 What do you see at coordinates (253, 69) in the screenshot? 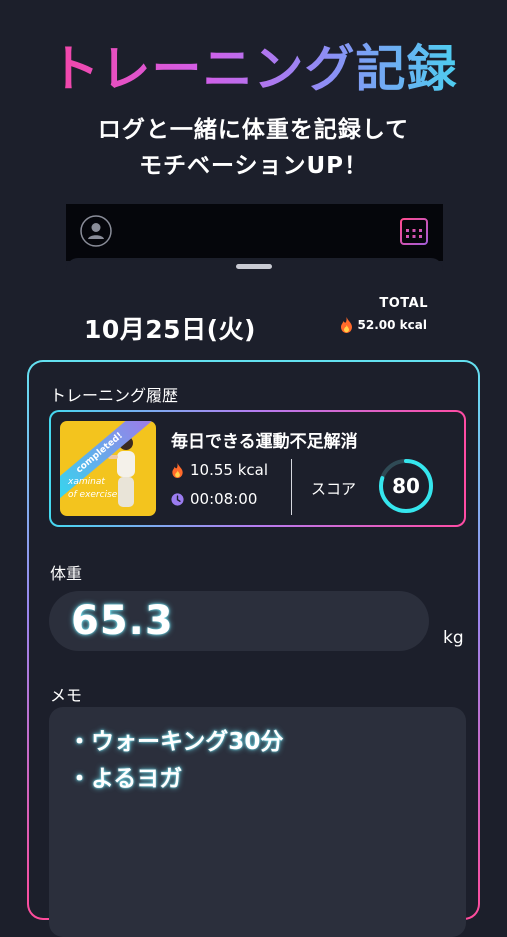
I see `hero-title: トレーニング記録` at bounding box center [253, 69].